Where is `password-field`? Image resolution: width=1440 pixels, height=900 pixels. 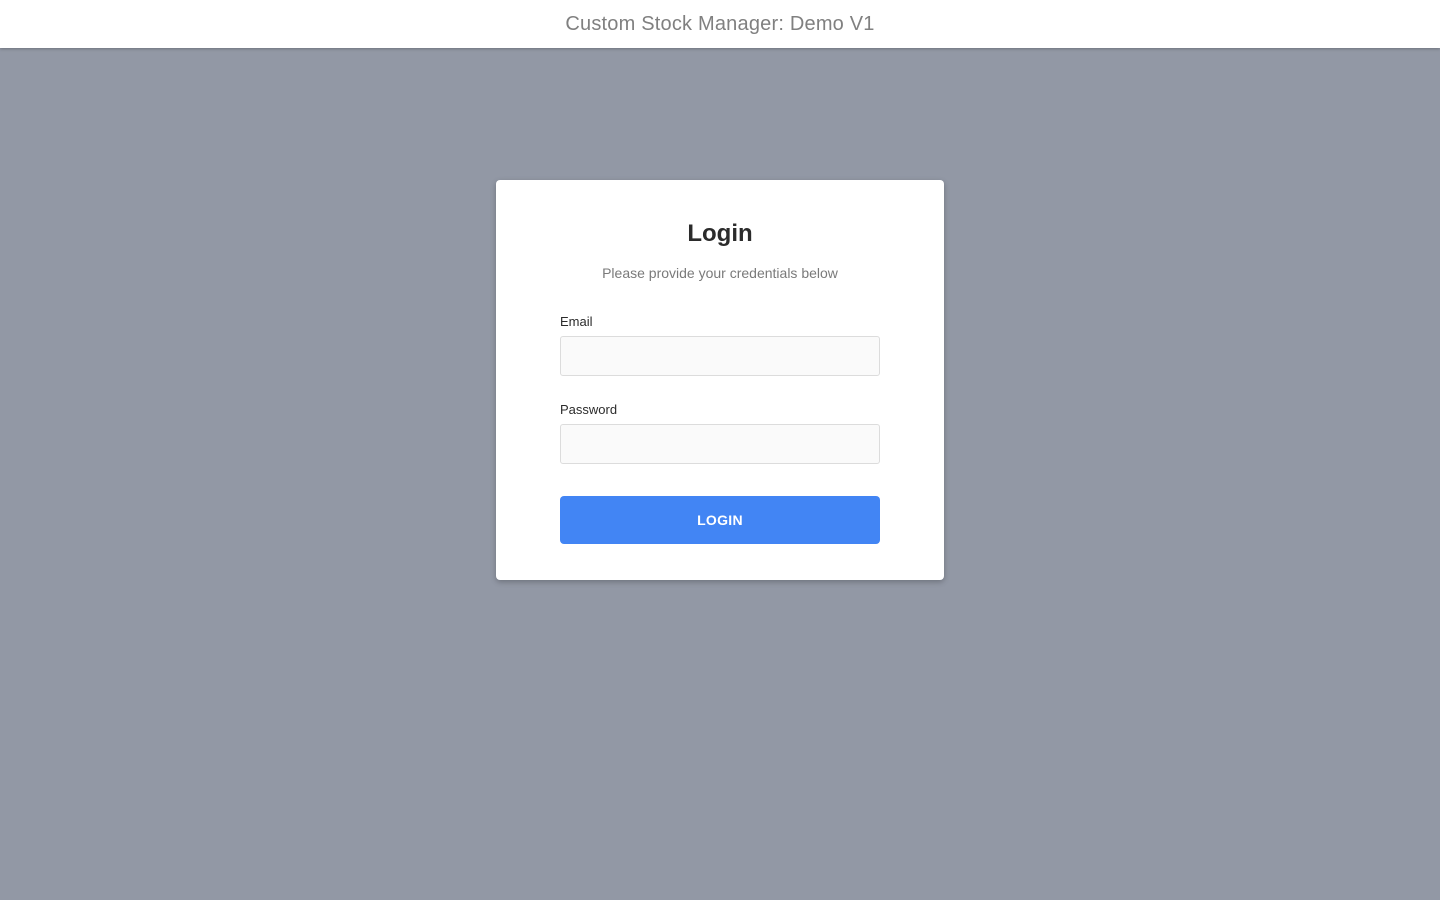
password-field is located at coordinates (720, 444).